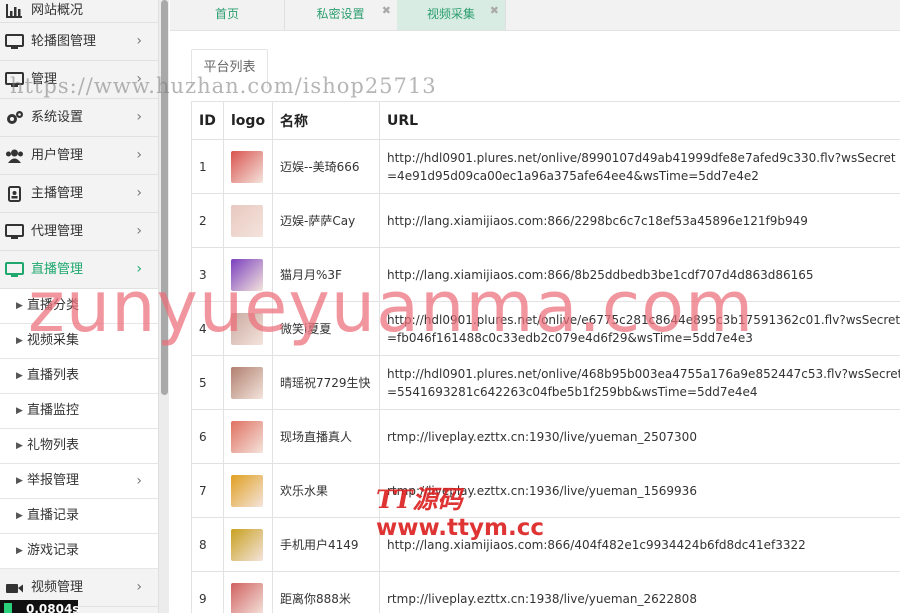 This screenshot has height=613, width=900. I want to click on tab-video-collection: 视频采集 ✖, so click(451, 15).